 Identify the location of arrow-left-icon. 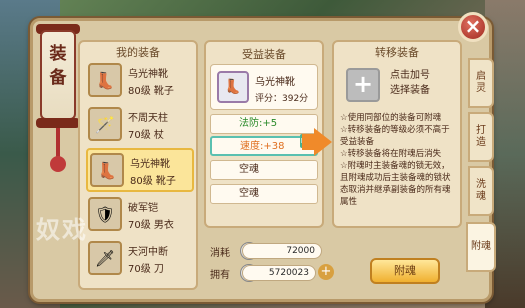
(323, 142).